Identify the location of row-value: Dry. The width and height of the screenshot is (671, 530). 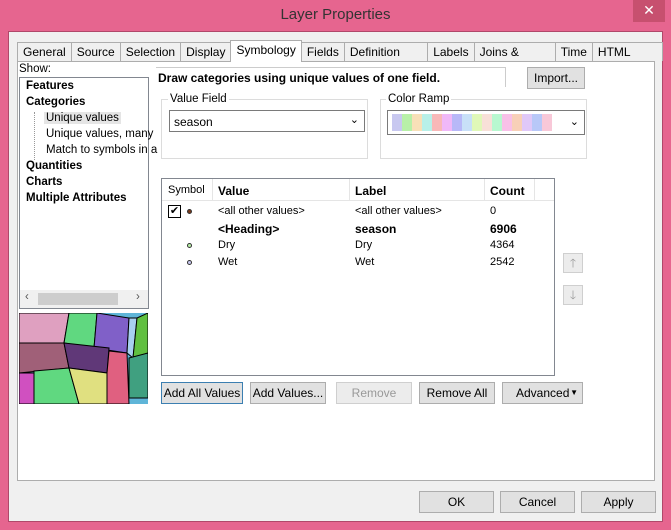
(227, 245).